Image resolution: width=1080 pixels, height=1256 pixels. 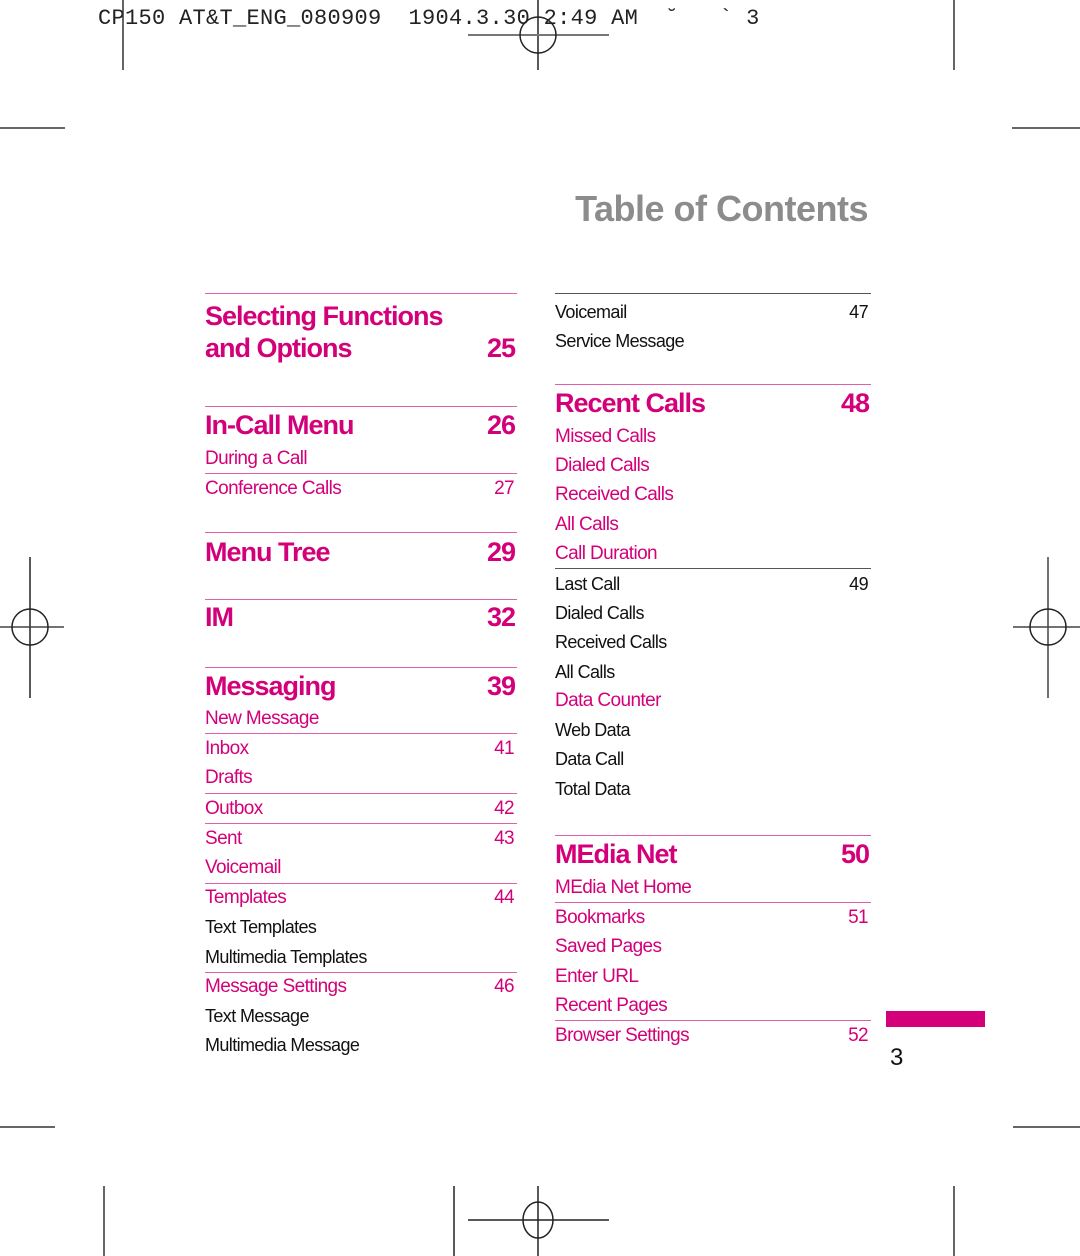 What do you see at coordinates (324, 316) in the screenshot?
I see `toc-section-title: Selecting Functions` at bounding box center [324, 316].